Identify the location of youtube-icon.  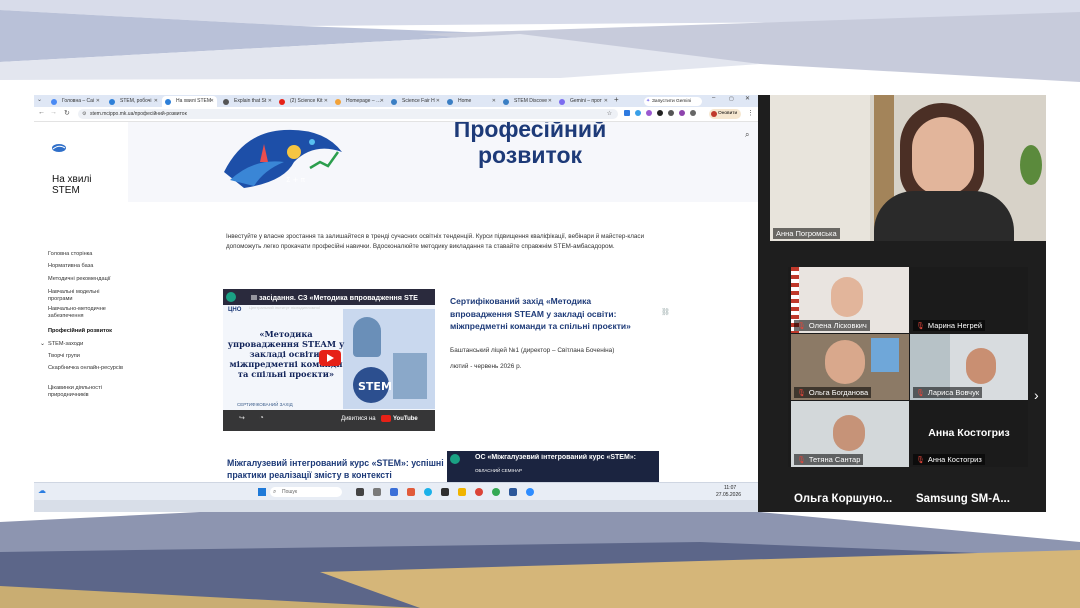
(386, 418).